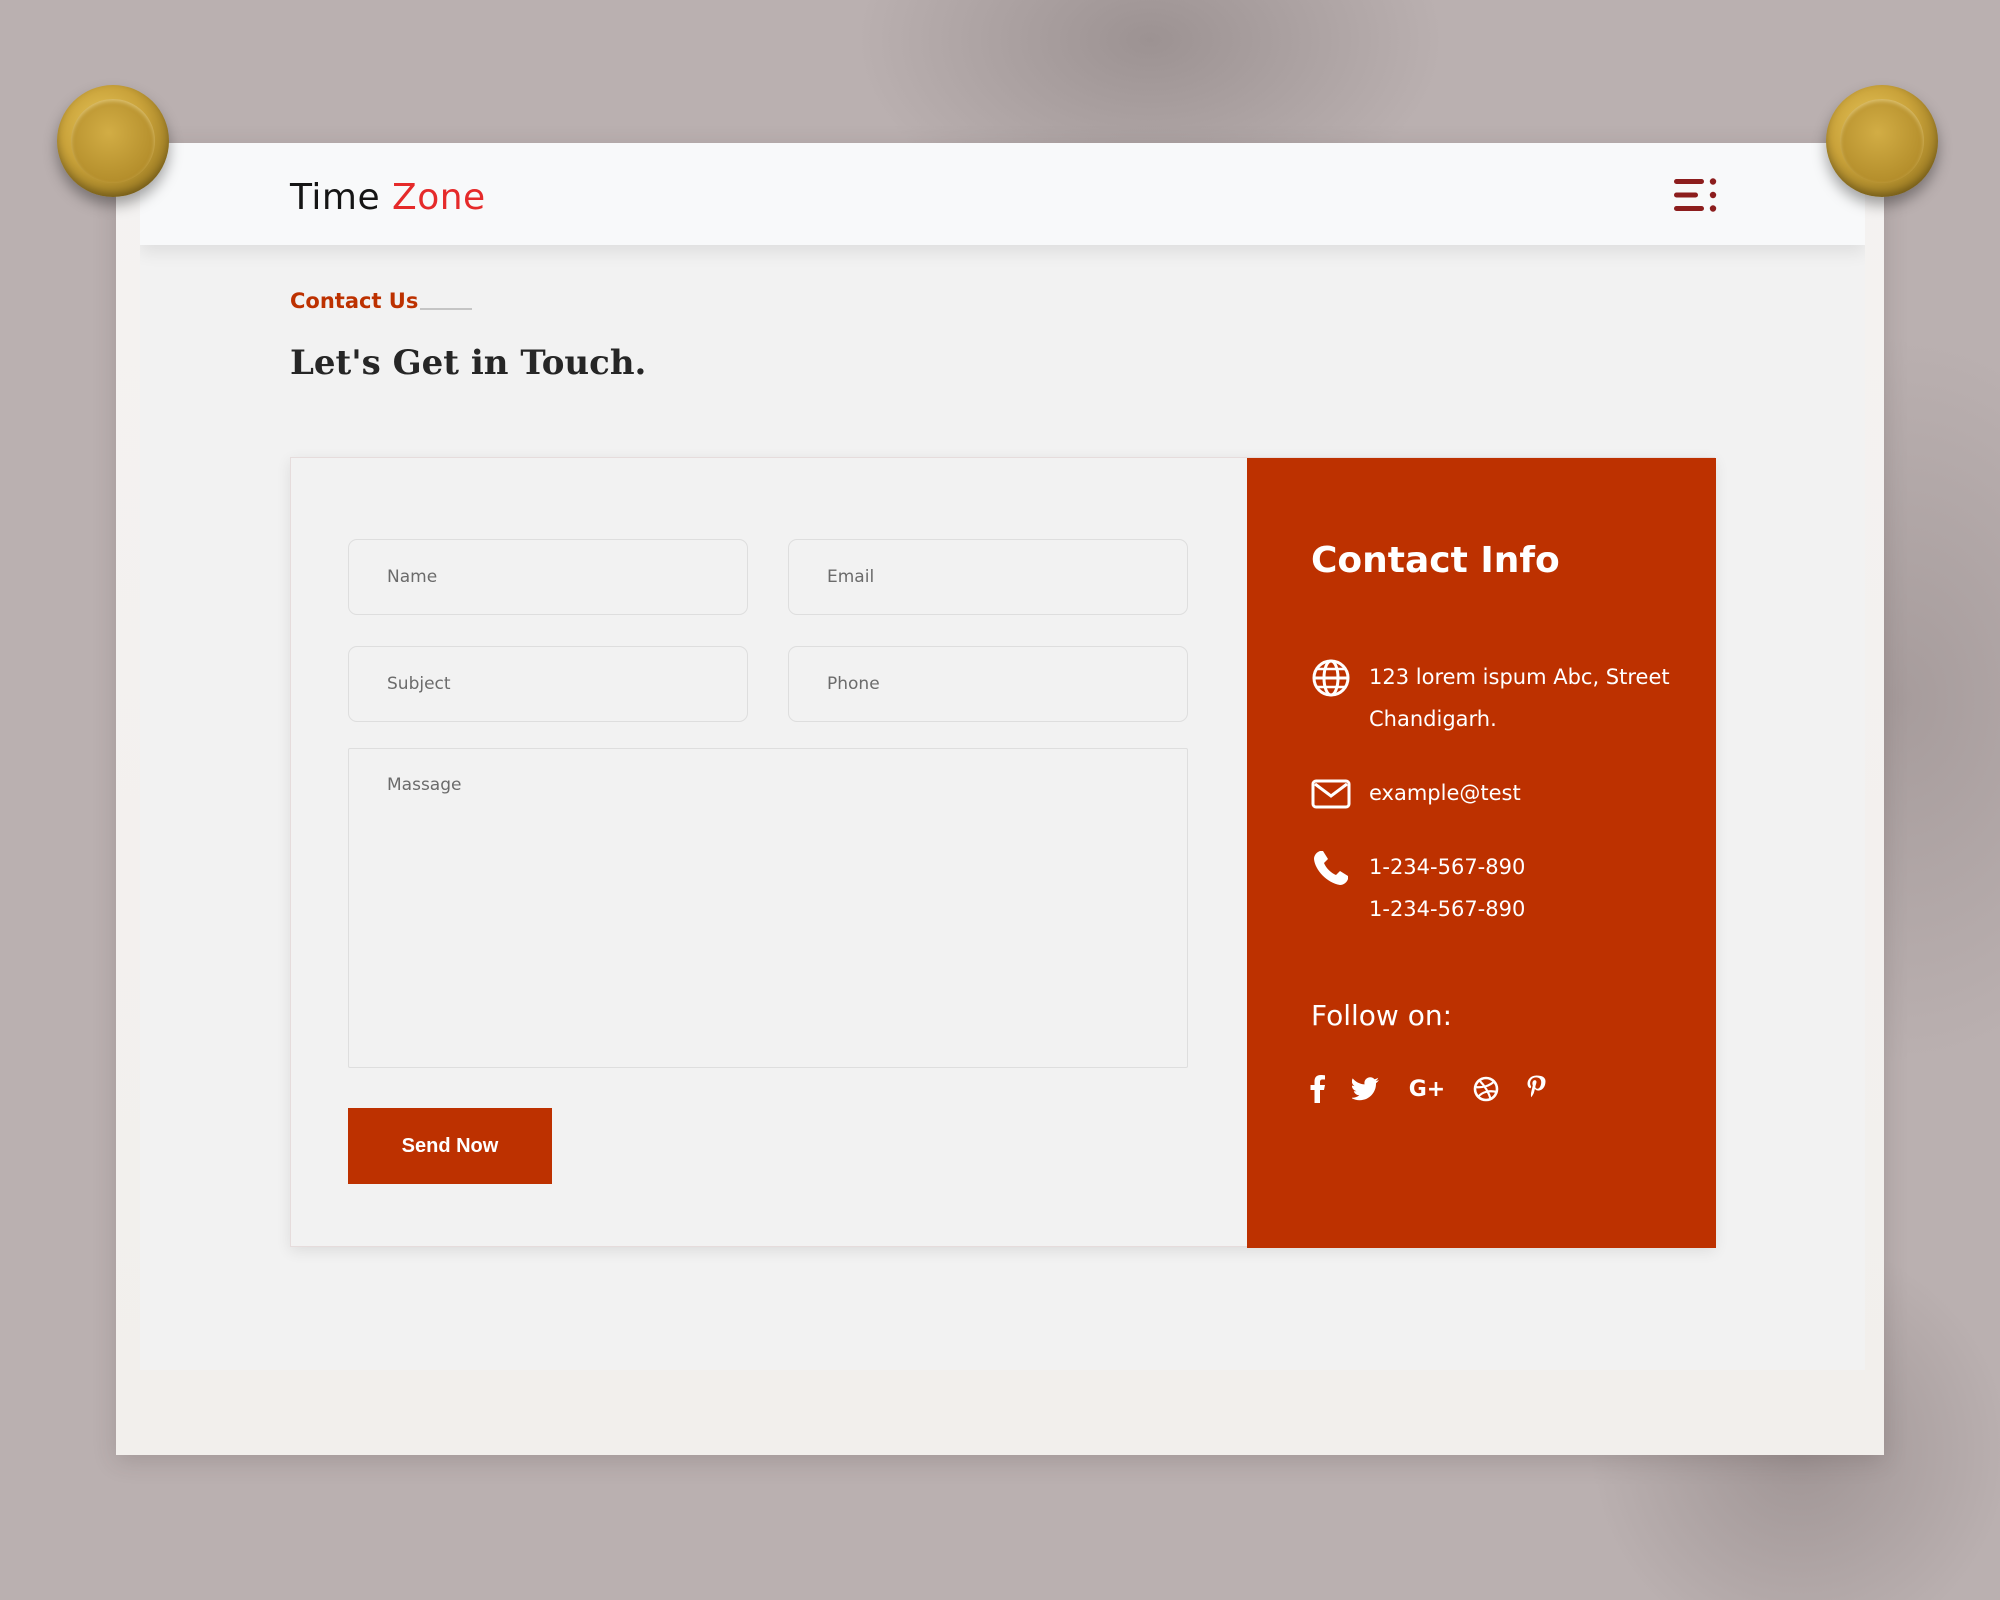 Image resolution: width=2000 pixels, height=1600 pixels. I want to click on address-line2: Chandigarh., so click(1433, 719).